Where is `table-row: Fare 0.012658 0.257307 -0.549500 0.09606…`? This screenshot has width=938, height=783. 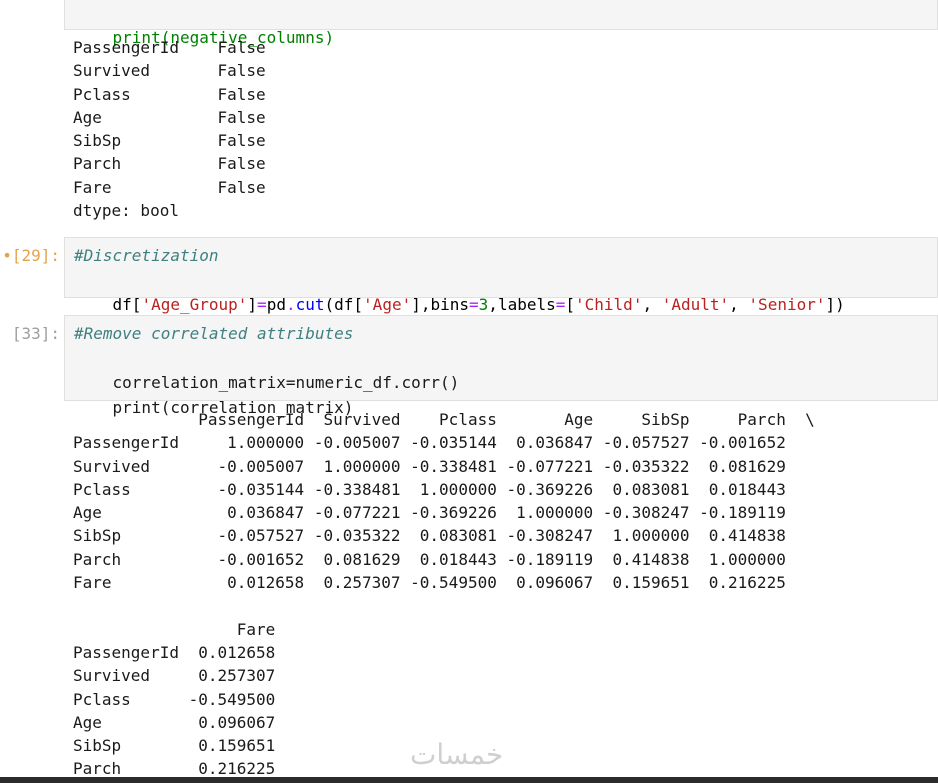 table-row: Fare 0.012658 0.257307 -0.549500 0.09606… is located at coordinates (429, 583).